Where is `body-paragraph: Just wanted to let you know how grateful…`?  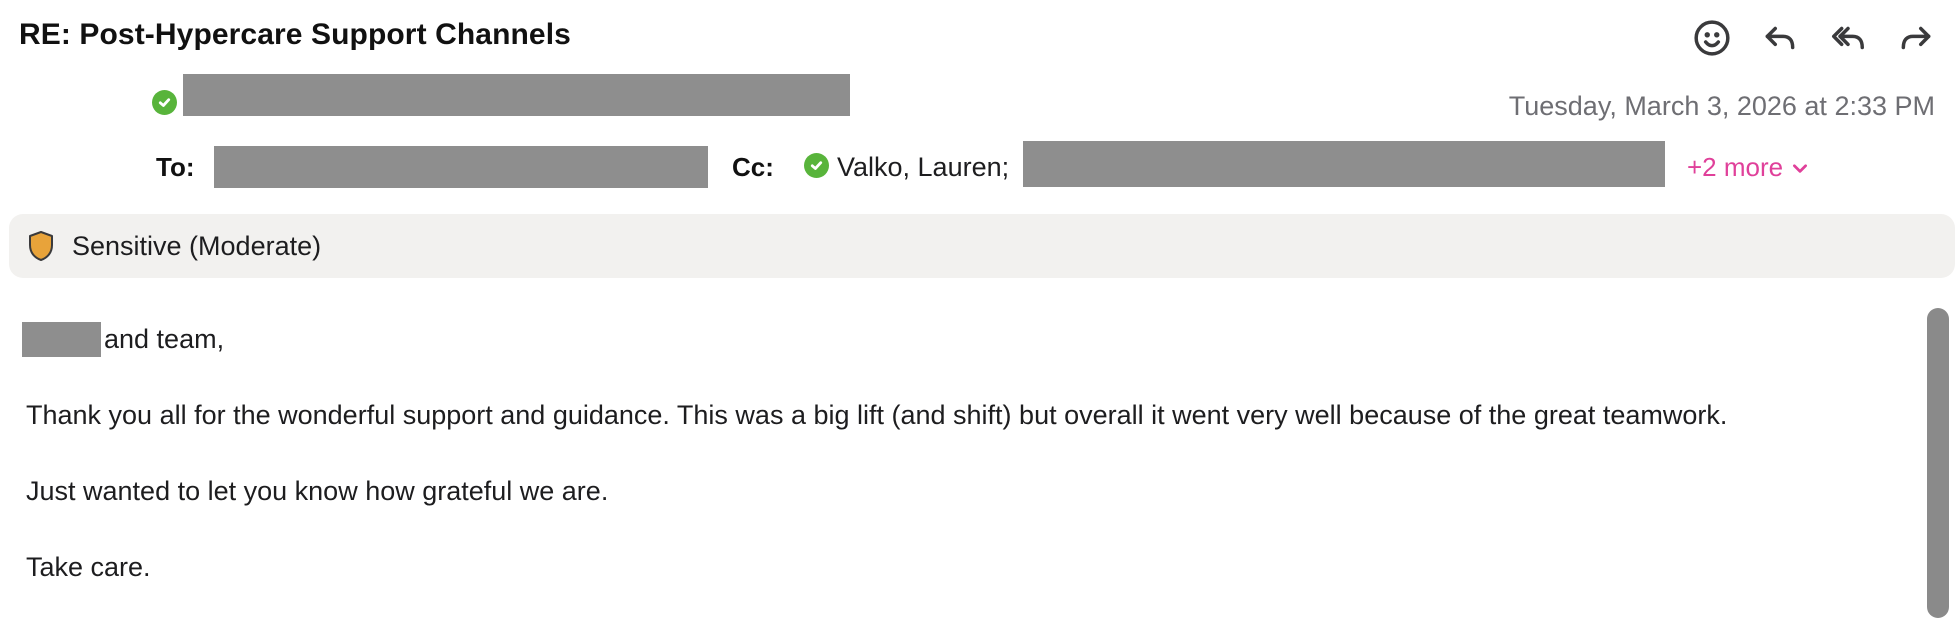 body-paragraph: Just wanted to let you know how grateful… is located at coordinates (317, 491).